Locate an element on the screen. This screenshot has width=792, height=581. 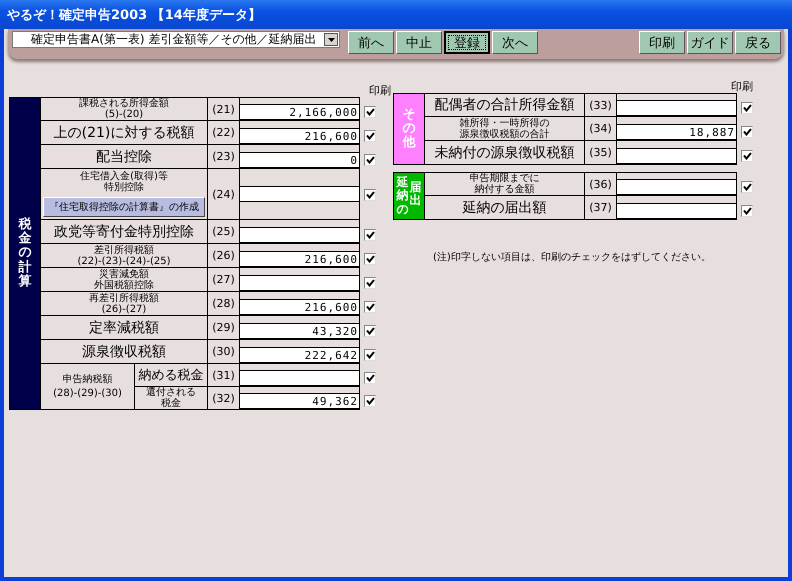
field-label: 政党等寄付金特別控除 is located at coordinates (124, 231).